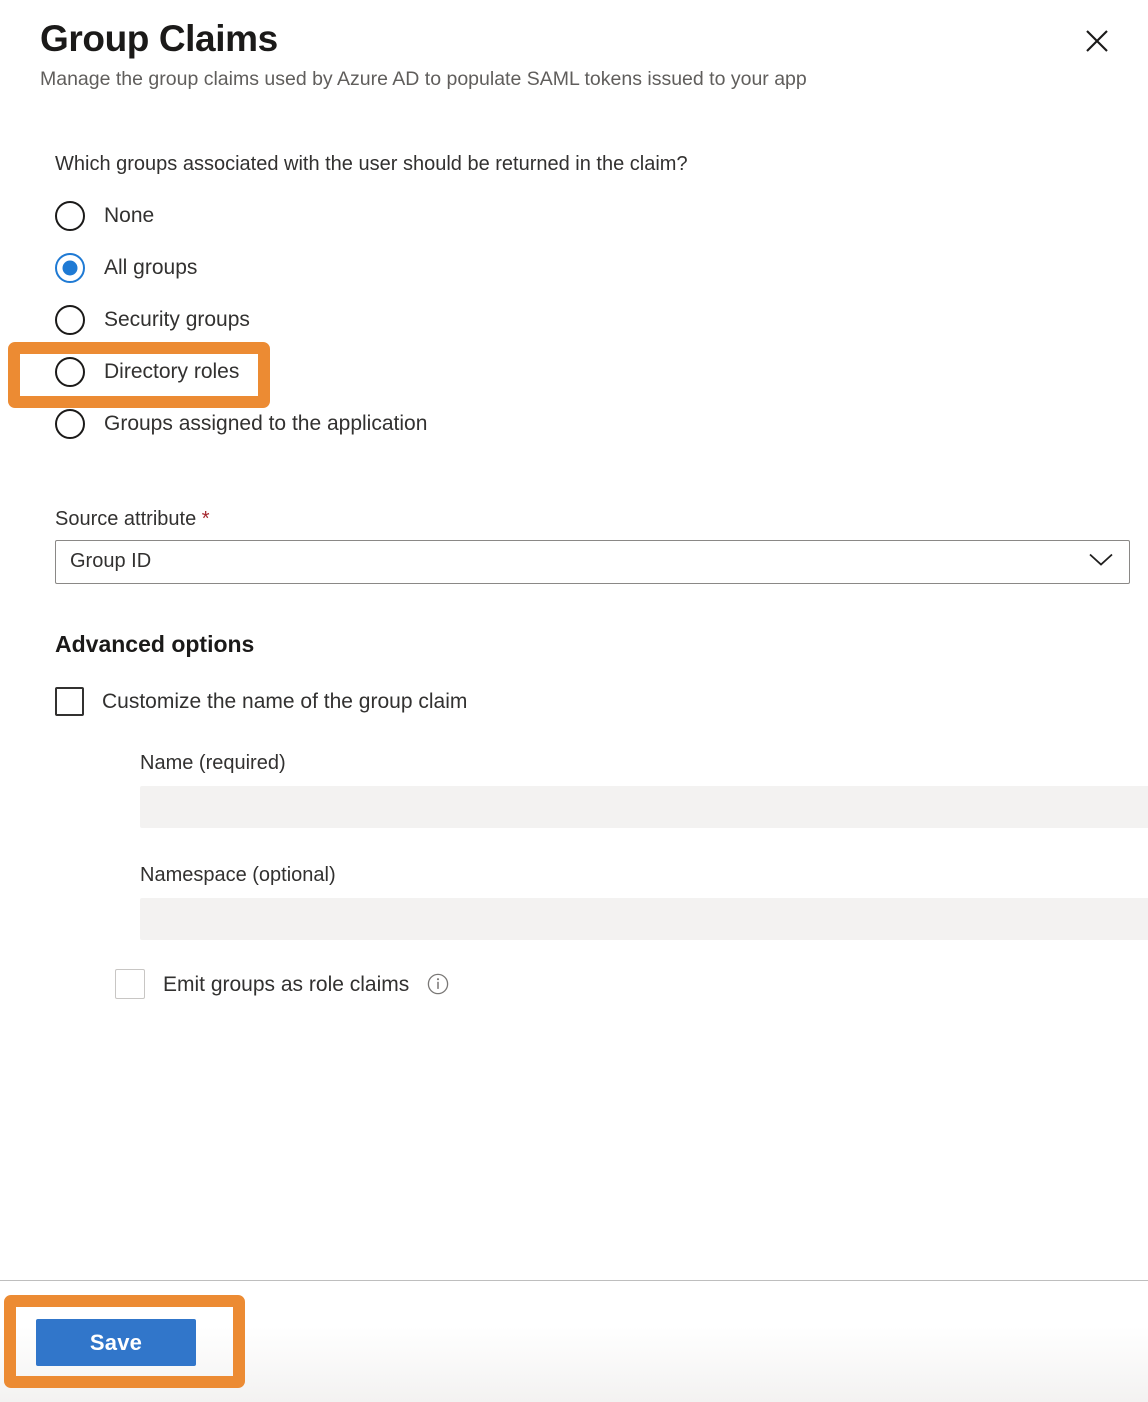 This screenshot has height=1402, width=1148. What do you see at coordinates (574, 216) in the screenshot?
I see `radio-option-none: None` at bounding box center [574, 216].